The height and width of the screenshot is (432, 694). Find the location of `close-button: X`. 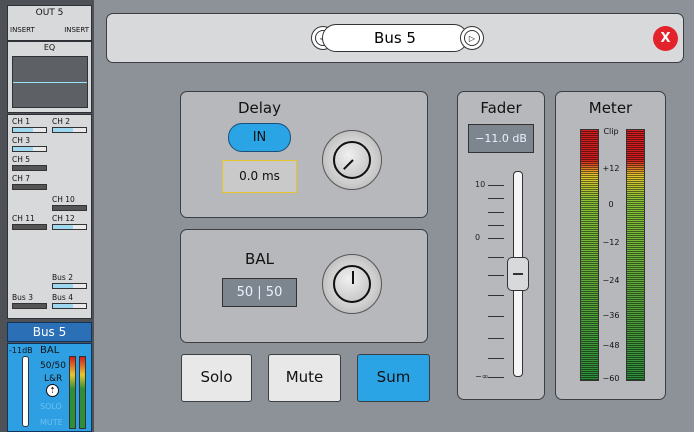

close-button: X is located at coordinates (665, 38).